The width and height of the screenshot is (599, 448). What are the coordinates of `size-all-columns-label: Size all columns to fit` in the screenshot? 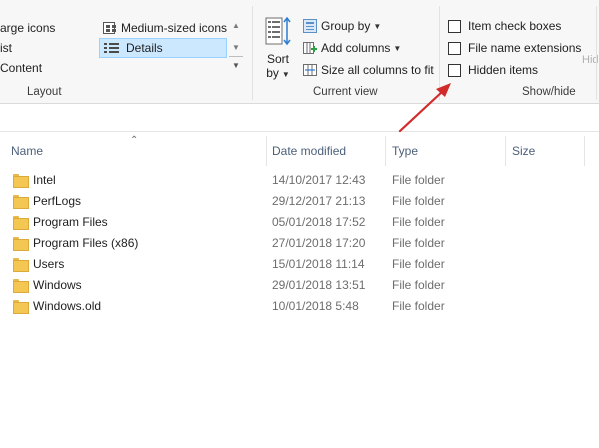 It's located at (377, 70).